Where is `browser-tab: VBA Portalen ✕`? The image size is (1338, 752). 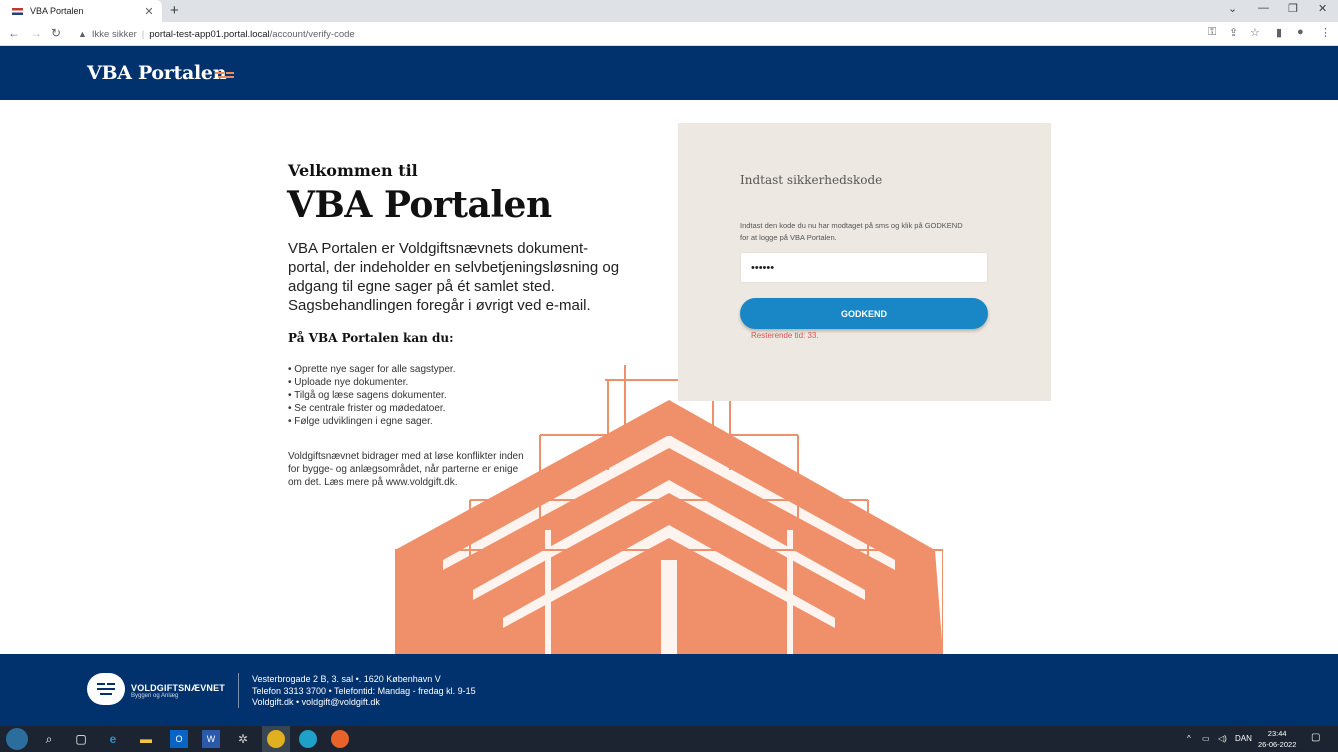
browser-tab: VBA Portalen ✕ is located at coordinates (81, 11).